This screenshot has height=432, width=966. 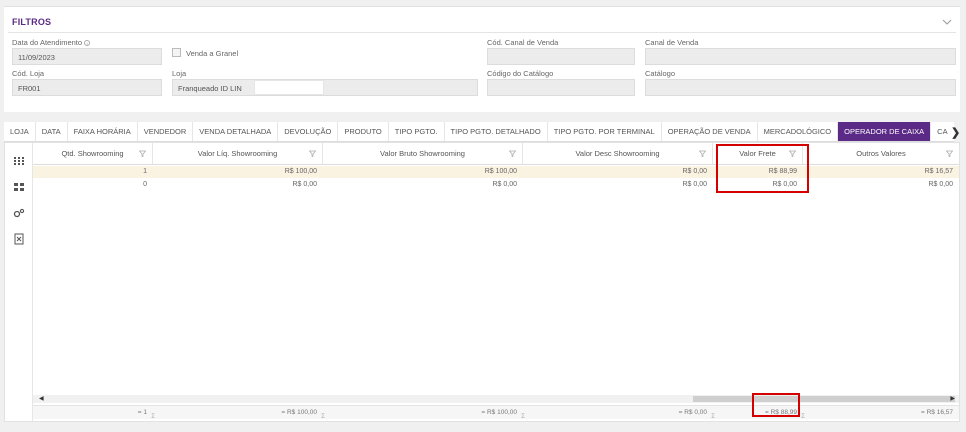 What do you see at coordinates (800, 56) in the screenshot?
I see `canal-field` at bounding box center [800, 56].